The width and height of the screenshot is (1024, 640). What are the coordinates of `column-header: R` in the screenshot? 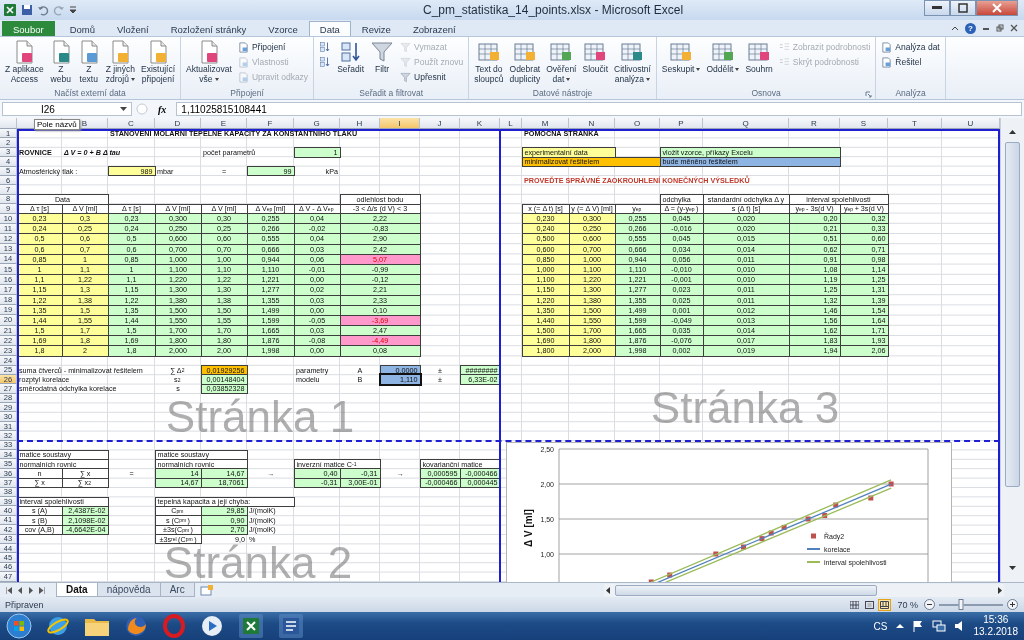 It's located at (814, 123).